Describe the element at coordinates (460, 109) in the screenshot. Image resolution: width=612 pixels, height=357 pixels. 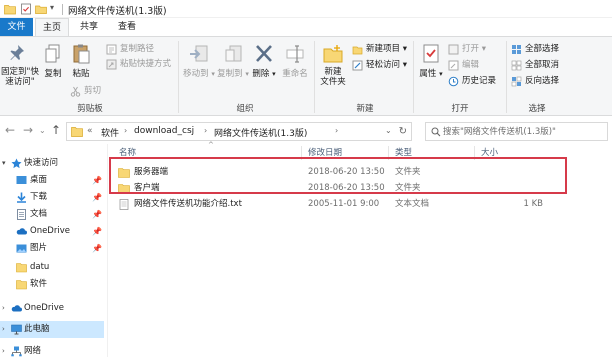
I see `open-group-label: 打开` at that location.